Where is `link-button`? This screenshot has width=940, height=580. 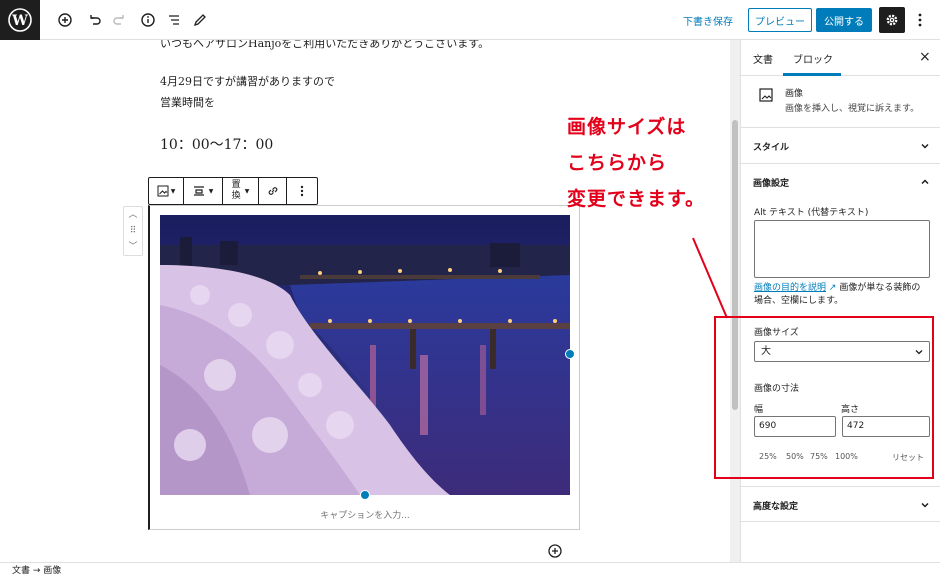 link-button is located at coordinates (273, 191).